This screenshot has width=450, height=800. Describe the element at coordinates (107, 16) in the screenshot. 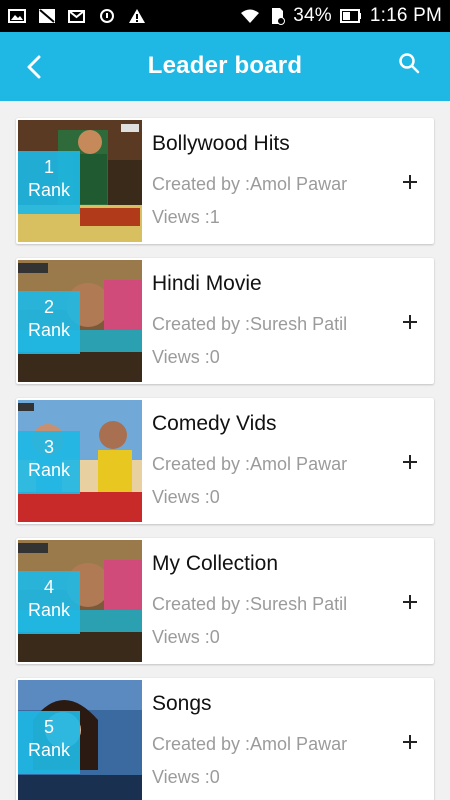

I see `sync-notification-icon` at that location.